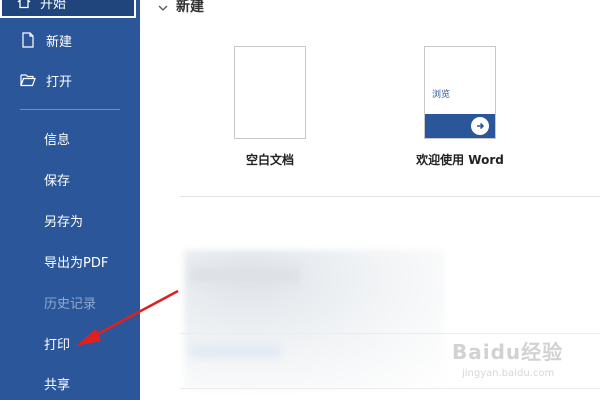 This screenshot has height=400, width=600. What do you see at coordinates (24, 5) in the screenshot?
I see `home-icon` at bounding box center [24, 5].